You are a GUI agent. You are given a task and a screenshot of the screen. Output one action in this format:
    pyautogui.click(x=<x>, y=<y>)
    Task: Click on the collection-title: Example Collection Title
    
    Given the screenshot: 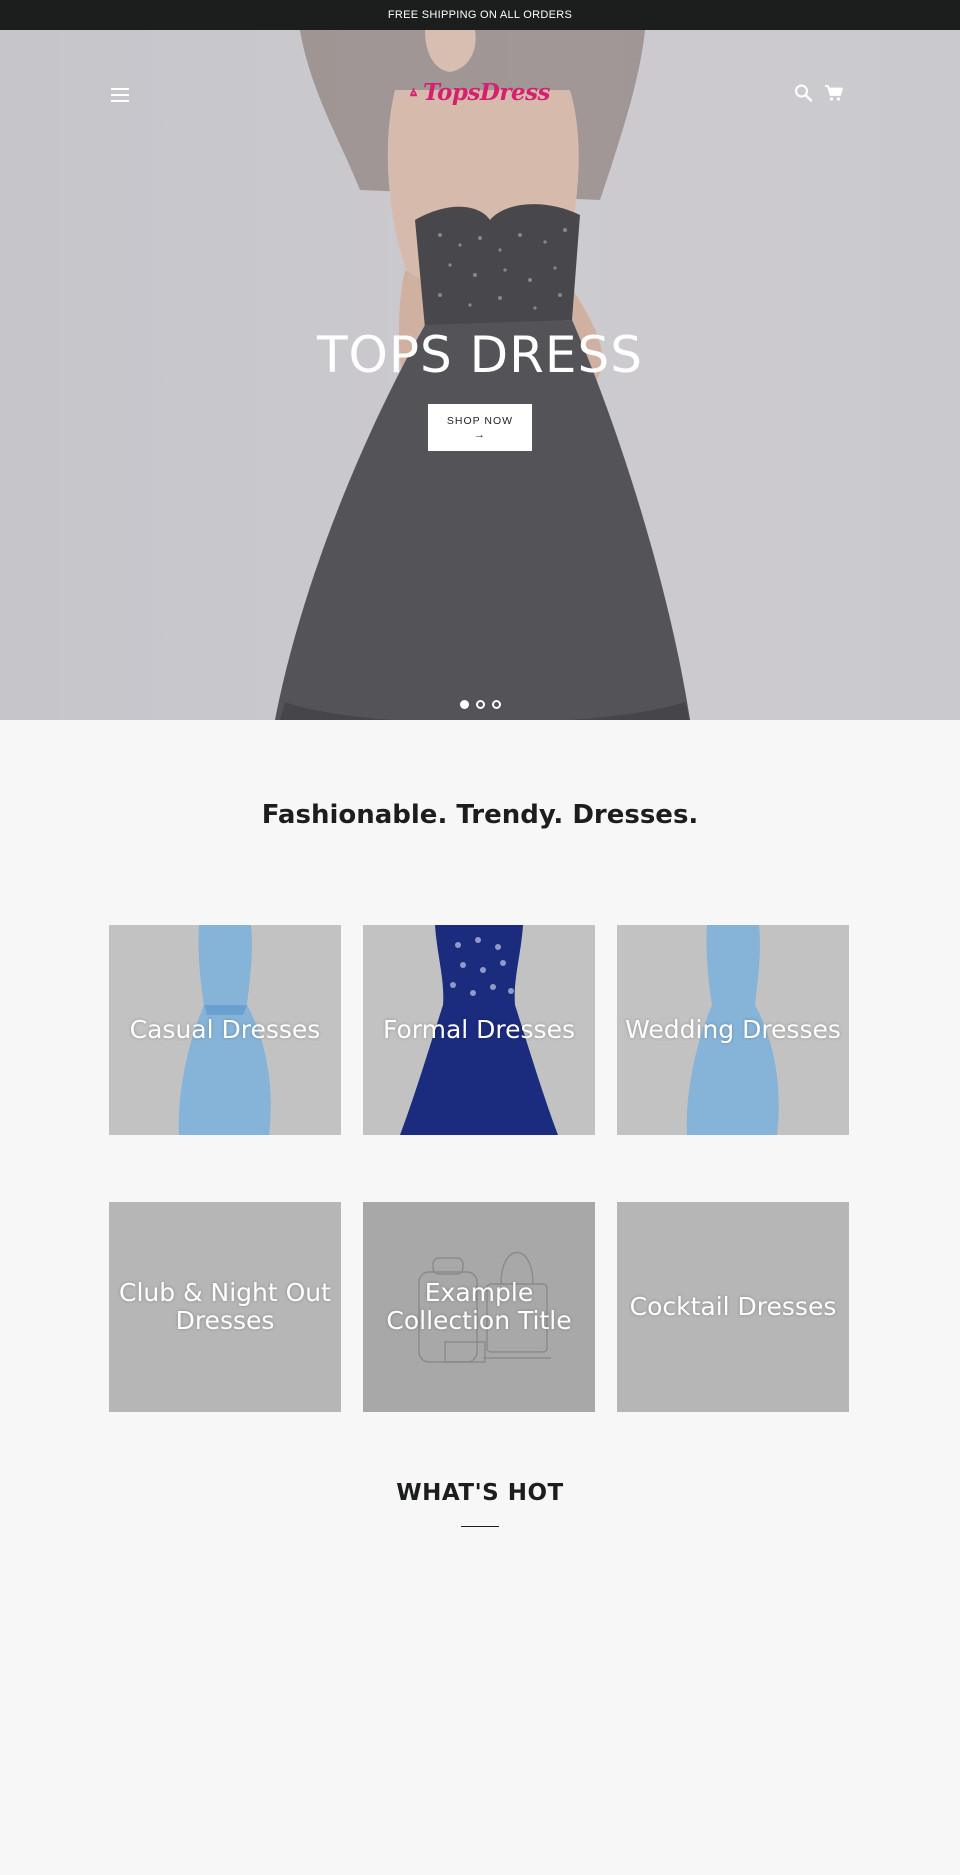 What is the action you would take?
    pyautogui.click(x=479, y=1306)
    